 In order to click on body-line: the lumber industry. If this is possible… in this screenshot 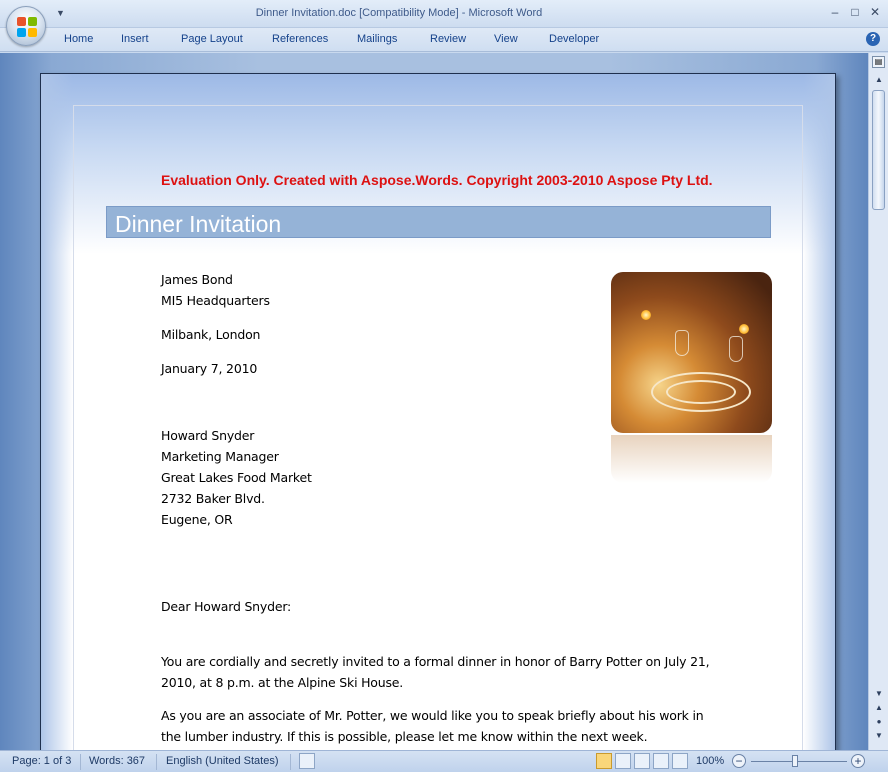, I will do `click(404, 736)`.